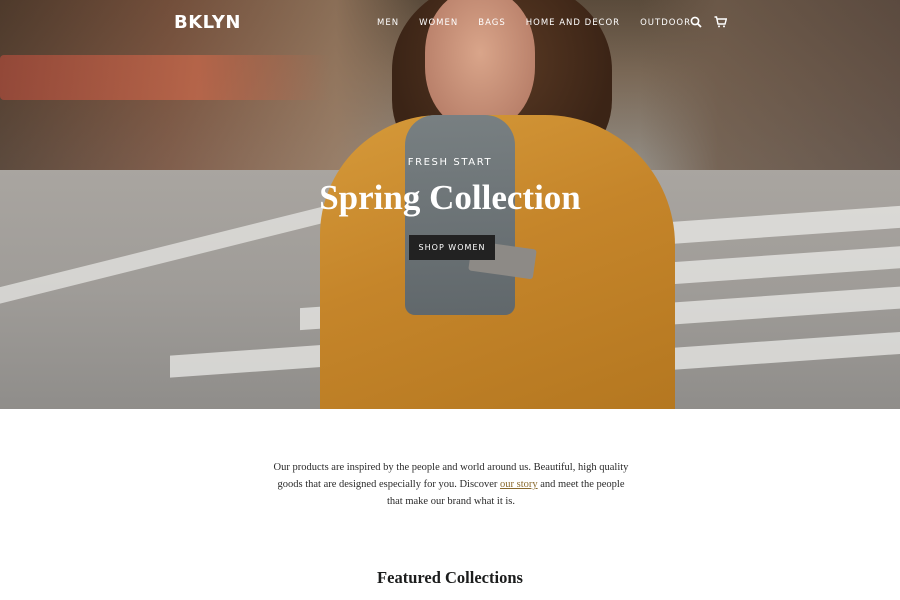 This screenshot has width=900, height=600. Describe the element at coordinates (165, 77) in the screenshot. I see `hero-awning` at that location.